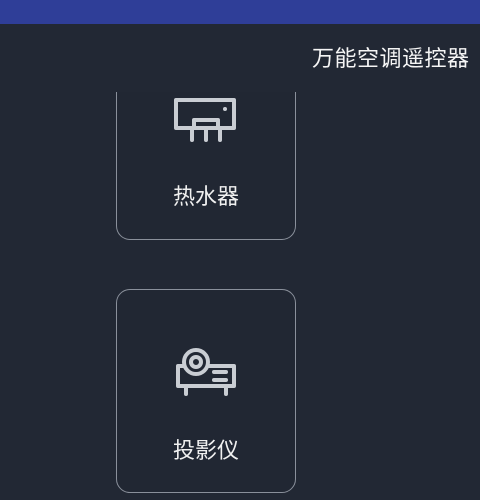 This screenshot has height=500, width=480. I want to click on device-label-water-heater: 热水器, so click(205, 197).